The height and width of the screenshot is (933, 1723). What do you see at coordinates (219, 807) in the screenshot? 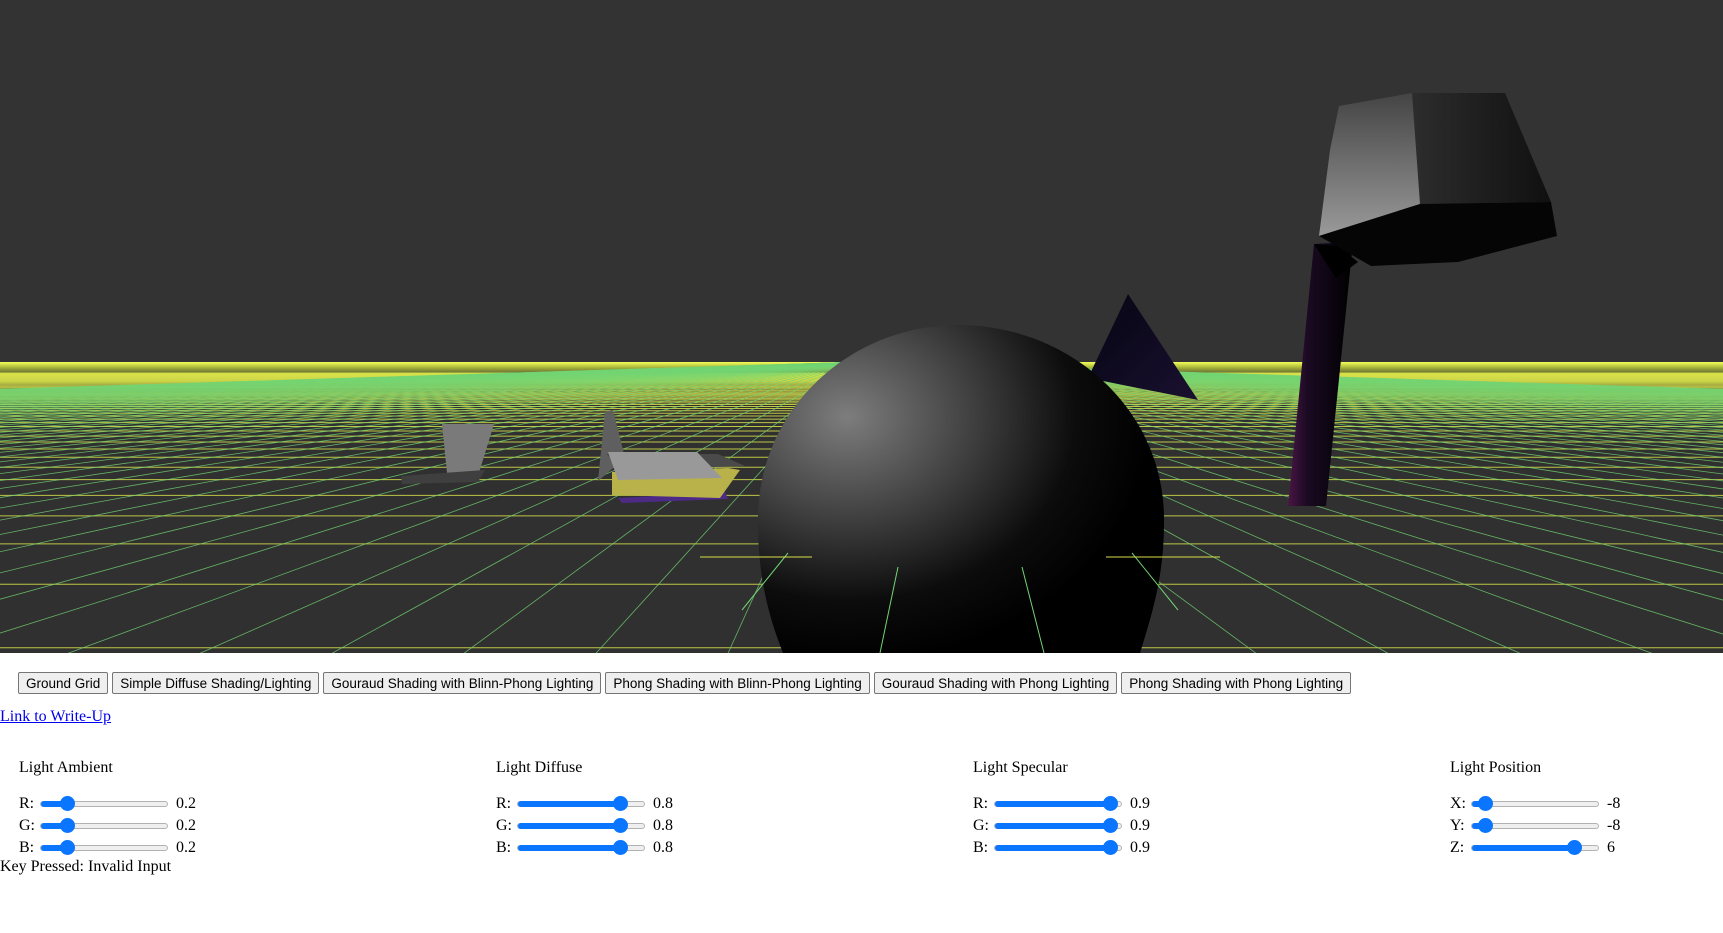
I see `light-ambient-group: Light Ambient R: 0.2 G: 0.2 B: 0.2` at bounding box center [219, 807].